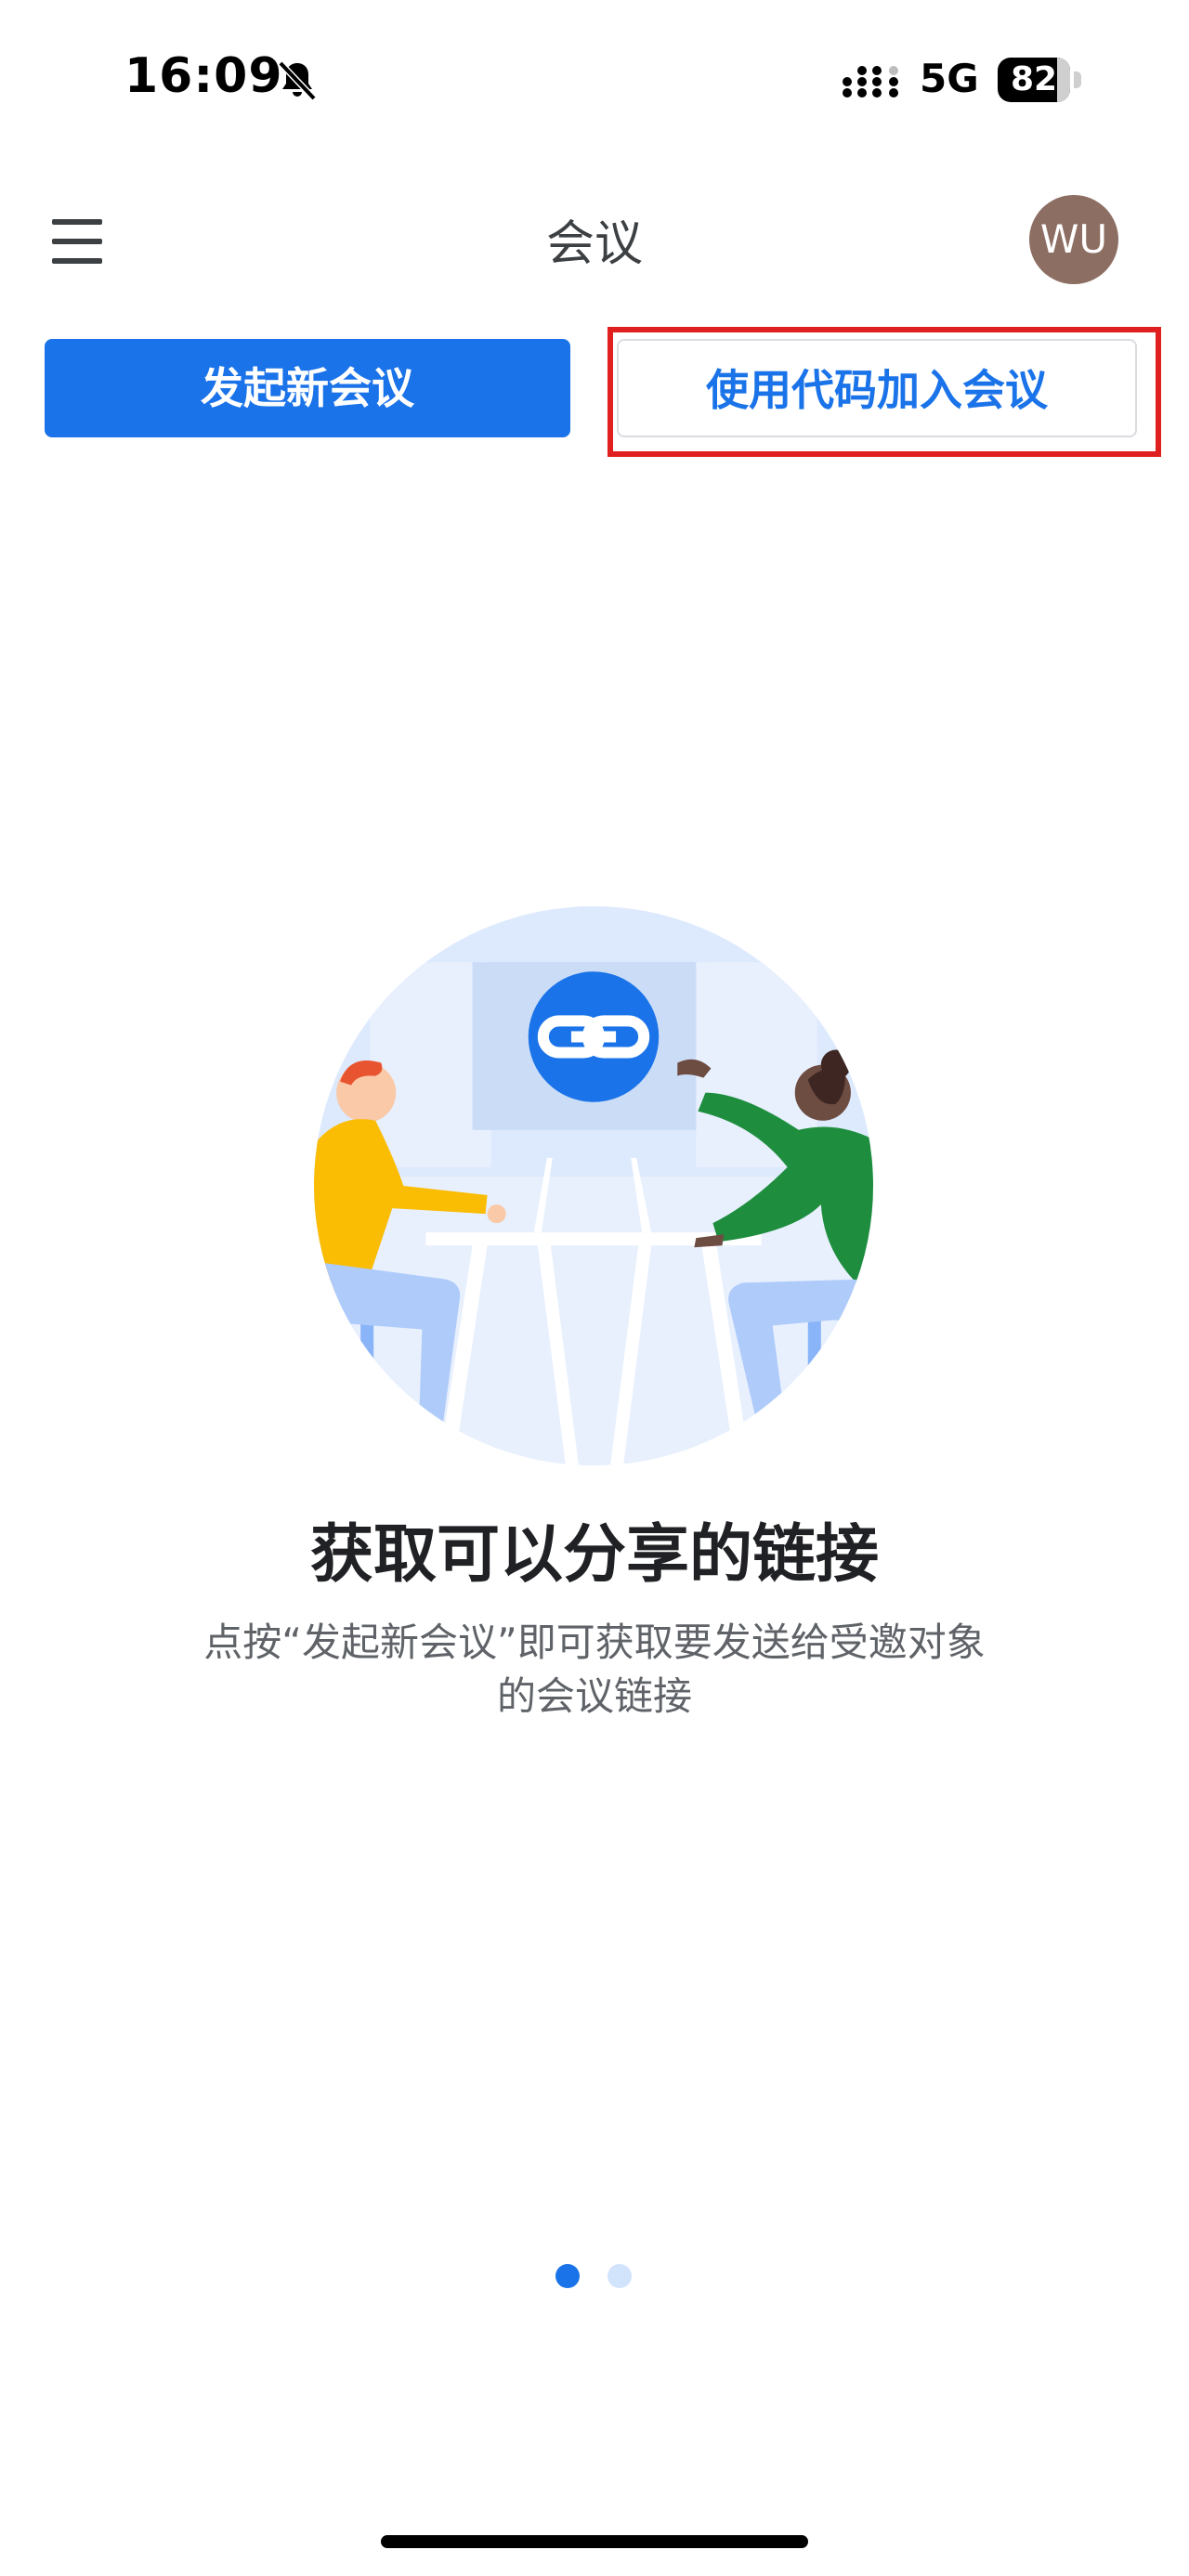 The image size is (1189, 2576). What do you see at coordinates (568, 2276) in the screenshot?
I see `page-indicator-dot-active` at bounding box center [568, 2276].